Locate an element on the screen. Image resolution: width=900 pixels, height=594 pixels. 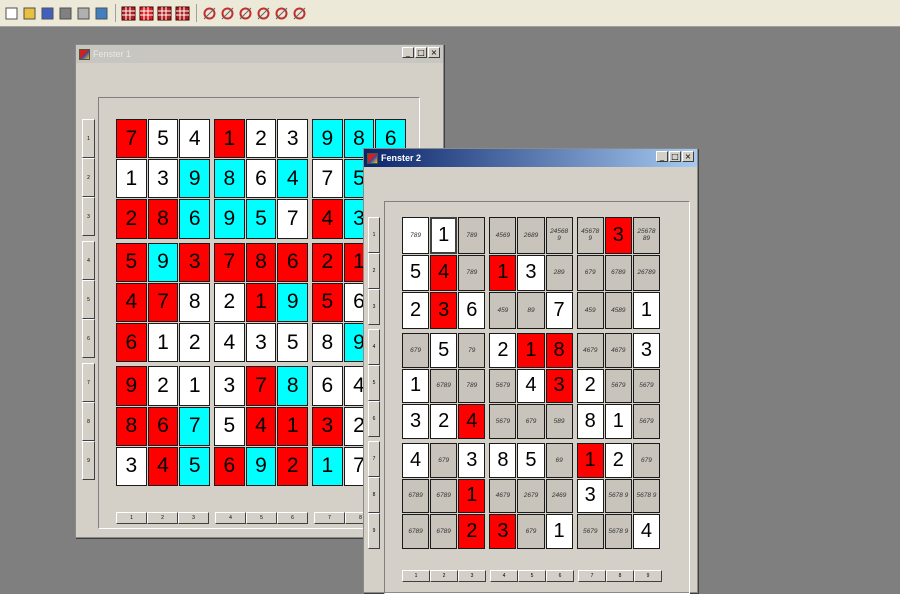
minimize-button: _ is located at coordinates (662, 156).